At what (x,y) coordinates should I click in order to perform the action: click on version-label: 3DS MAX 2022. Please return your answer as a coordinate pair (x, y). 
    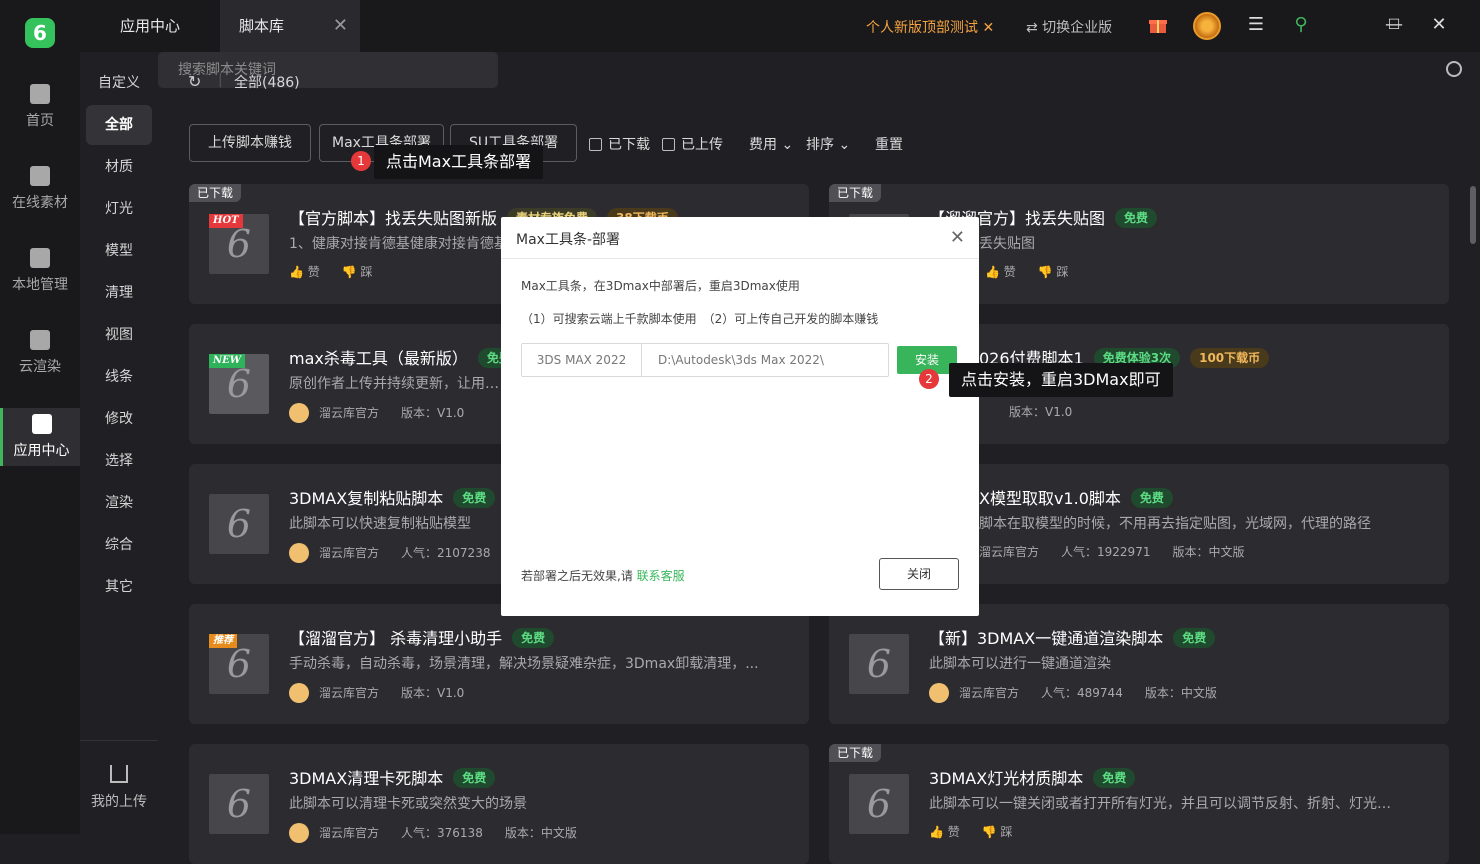
    Looking at the image, I should click on (582, 360).